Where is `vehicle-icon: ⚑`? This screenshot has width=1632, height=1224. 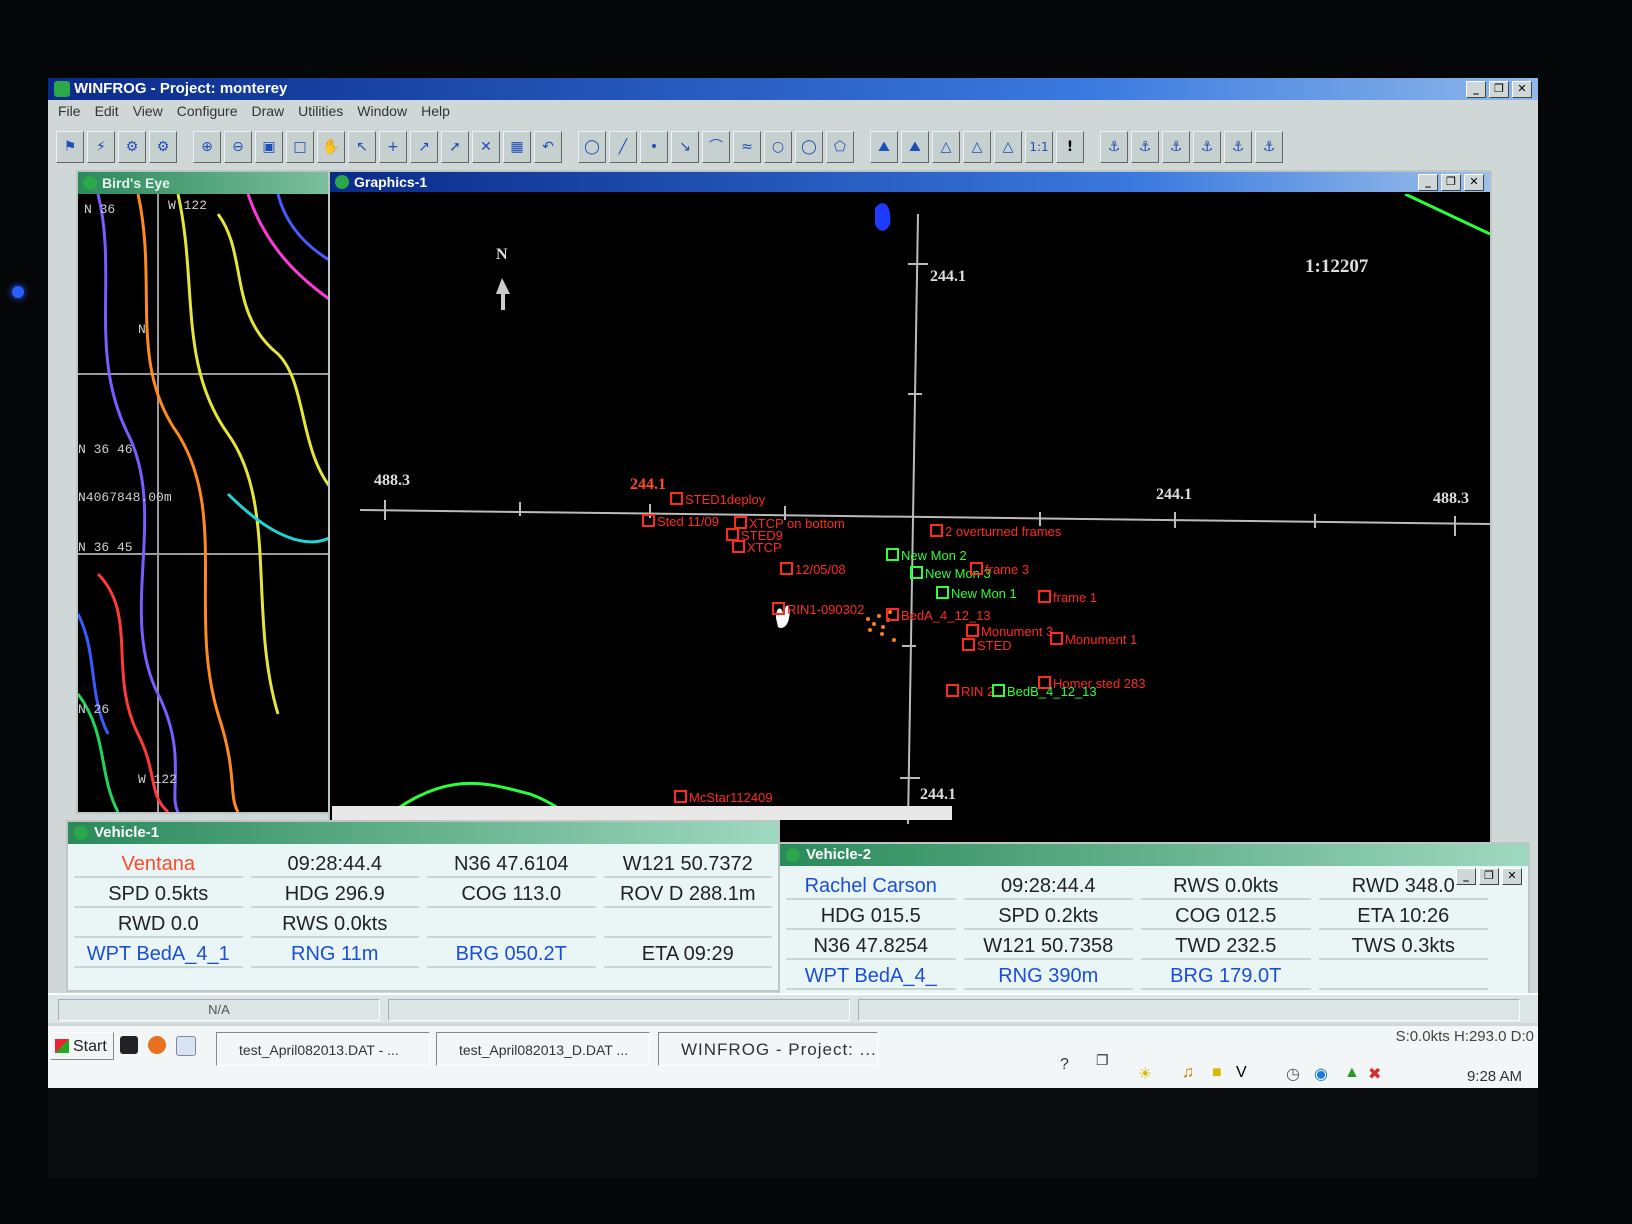 vehicle-icon: ⚑ is located at coordinates (70, 147).